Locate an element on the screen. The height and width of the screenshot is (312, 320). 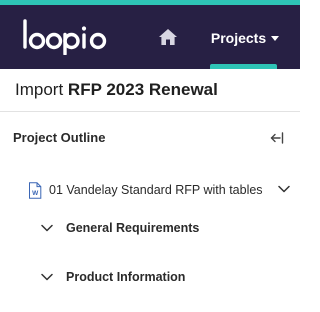
caret-down-icon is located at coordinates (275, 38).